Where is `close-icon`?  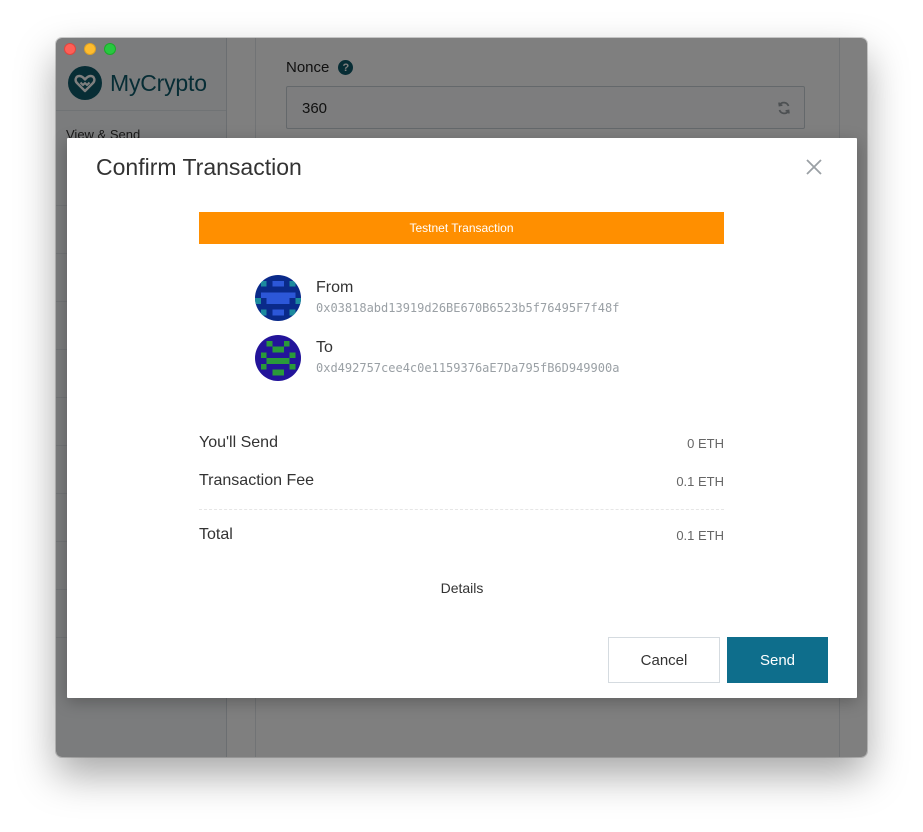 close-icon is located at coordinates (814, 167).